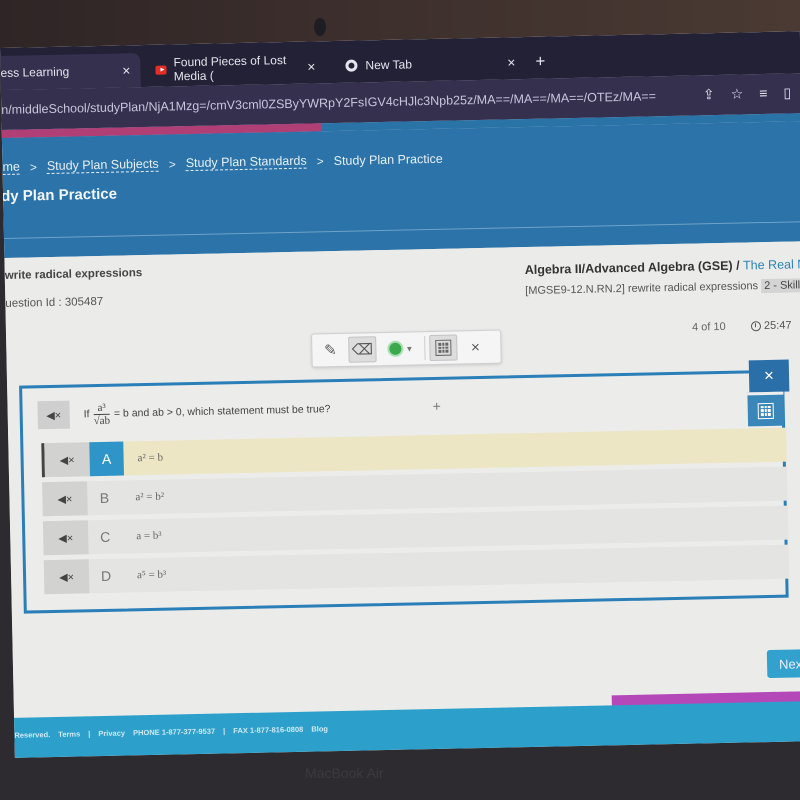  Describe the element at coordinates (777, 326) in the screenshot. I see `timer-value: 25:47` at that location.